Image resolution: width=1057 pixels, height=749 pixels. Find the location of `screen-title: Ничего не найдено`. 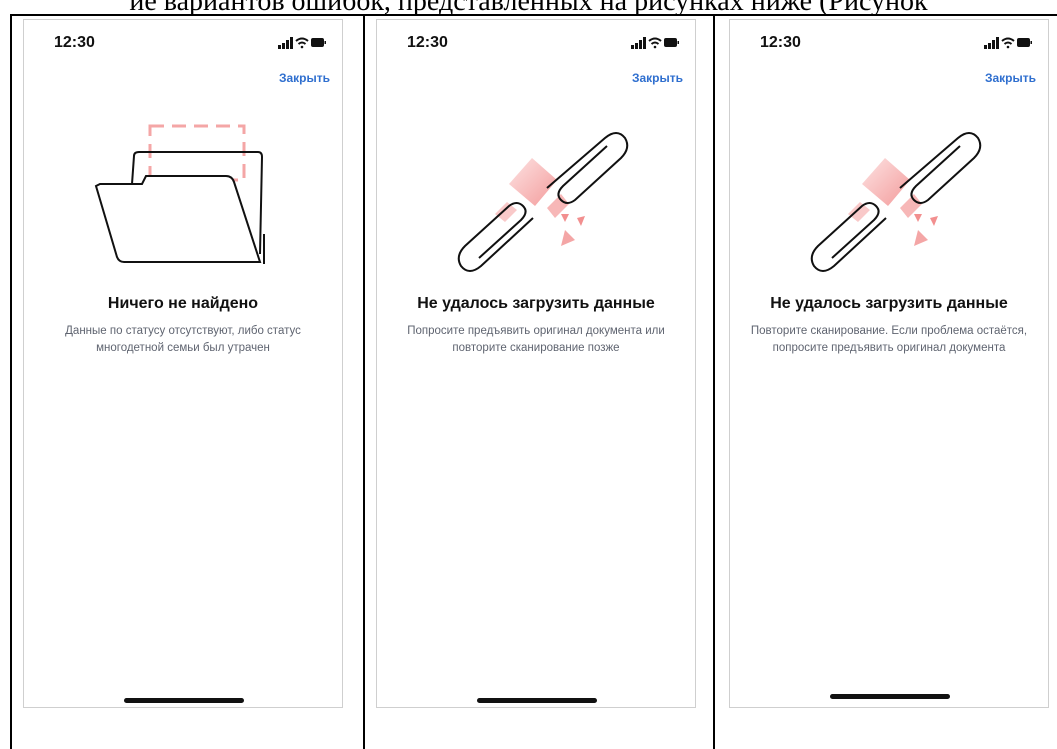

screen-title: Ничего не найдено is located at coordinates (183, 303).